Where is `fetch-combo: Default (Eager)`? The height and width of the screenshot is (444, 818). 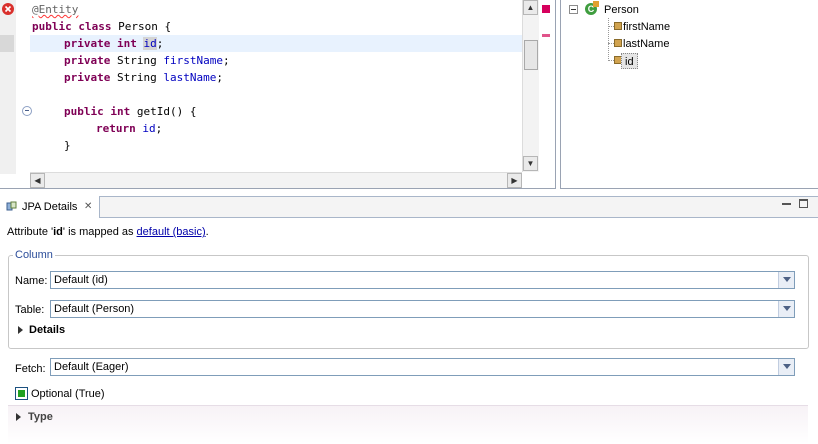
fetch-combo: Default (Eager) is located at coordinates (422, 367).